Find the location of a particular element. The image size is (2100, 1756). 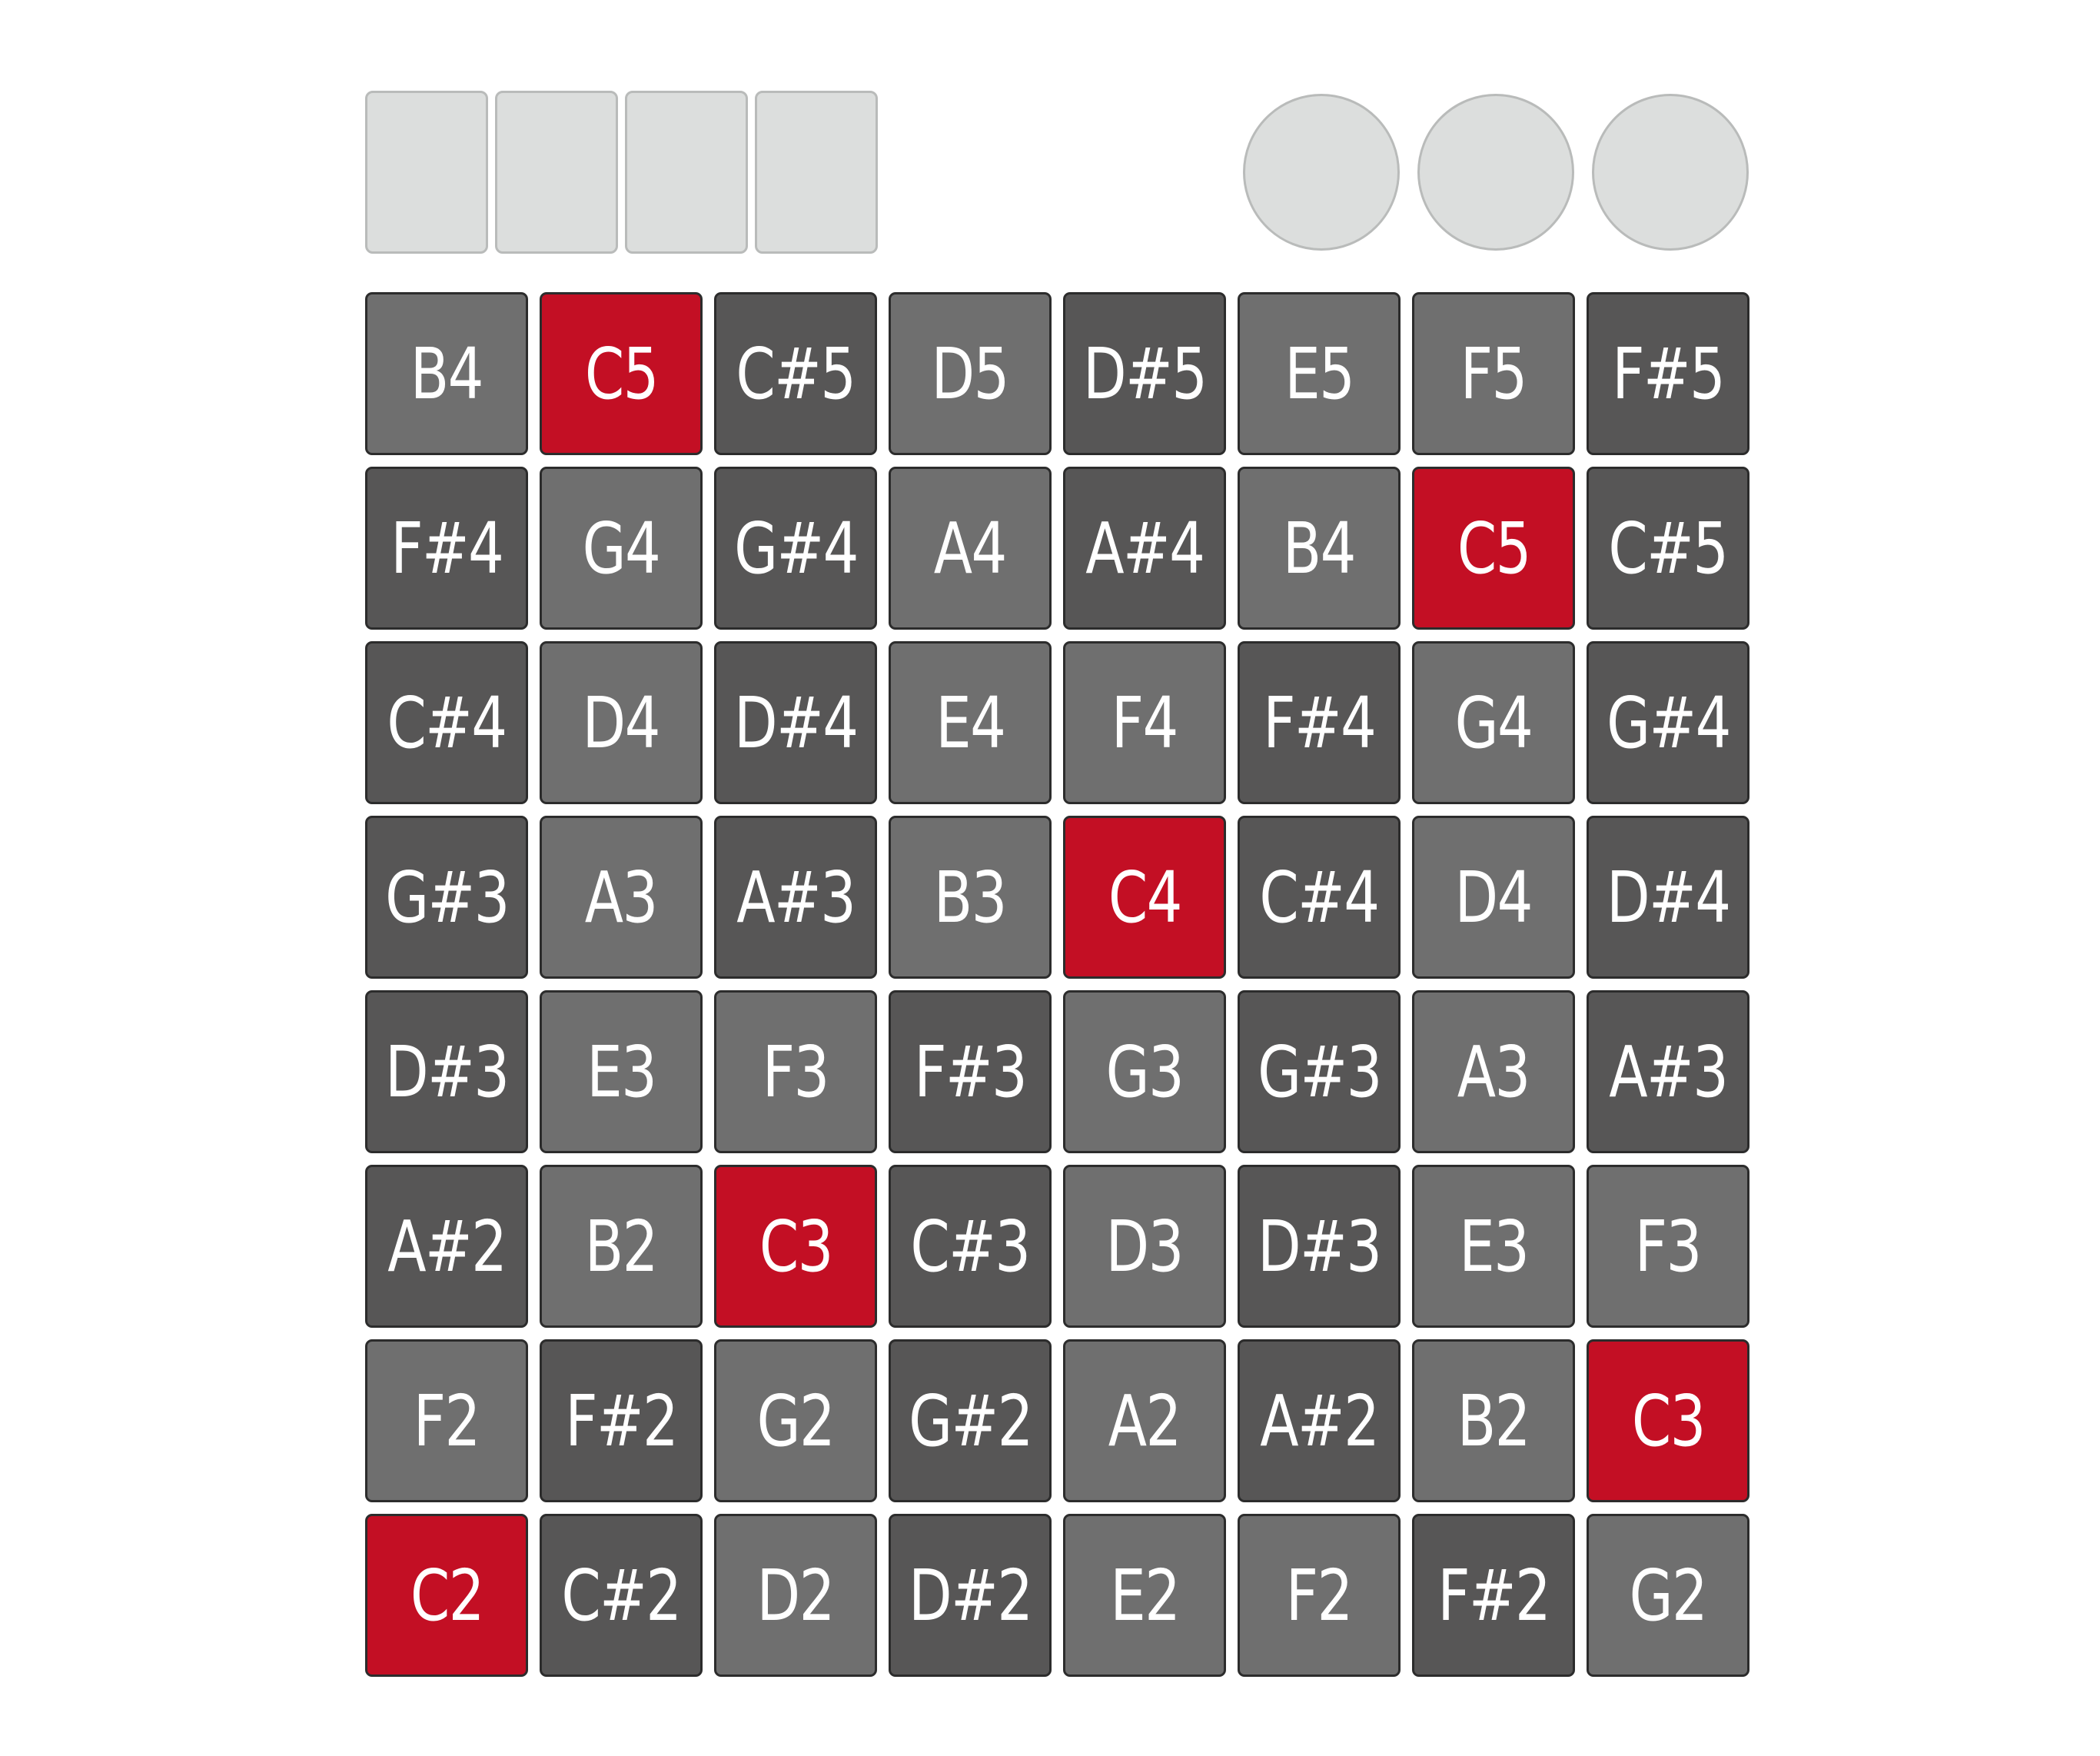

note-pad: A2 is located at coordinates (1144, 1420).